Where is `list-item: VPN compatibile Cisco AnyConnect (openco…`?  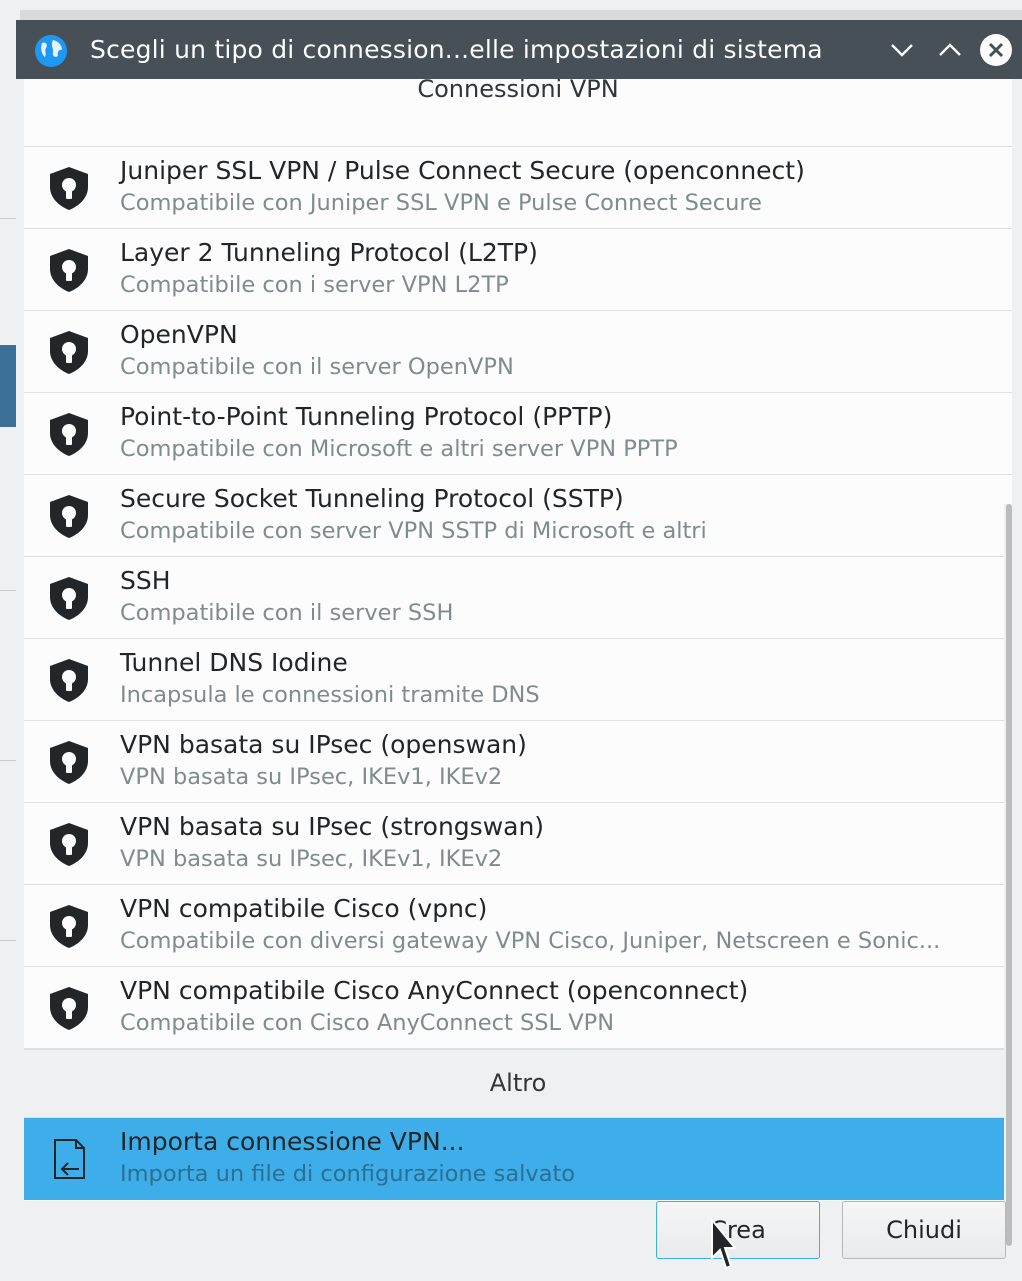 list-item: VPN compatibile Cisco AnyConnect (openco… is located at coordinates (518, 1008).